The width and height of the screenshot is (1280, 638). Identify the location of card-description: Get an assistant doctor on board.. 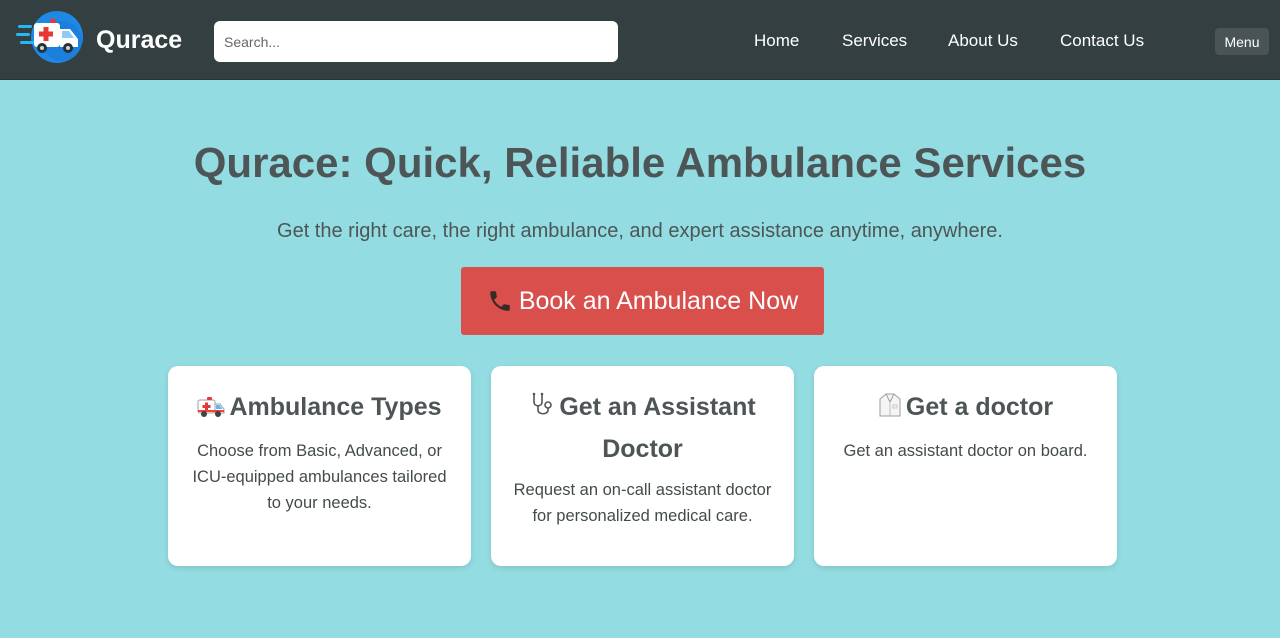
(965, 451).